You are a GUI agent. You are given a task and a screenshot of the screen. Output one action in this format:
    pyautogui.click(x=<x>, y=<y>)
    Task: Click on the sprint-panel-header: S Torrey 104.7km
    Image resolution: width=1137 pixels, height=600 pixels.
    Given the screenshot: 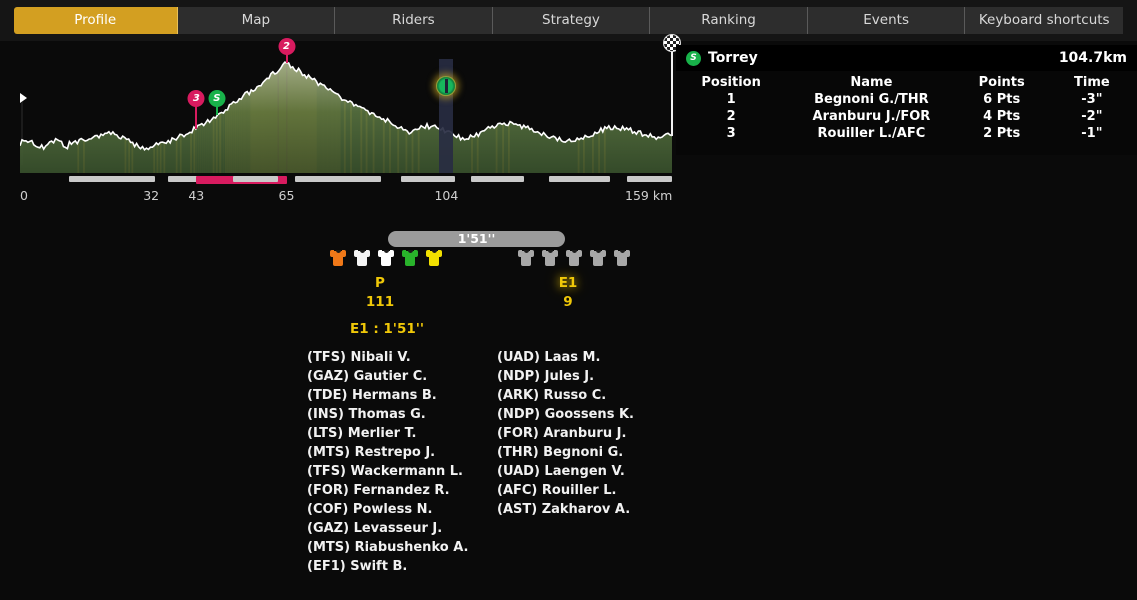 What is the action you would take?
    pyautogui.click(x=906, y=58)
    